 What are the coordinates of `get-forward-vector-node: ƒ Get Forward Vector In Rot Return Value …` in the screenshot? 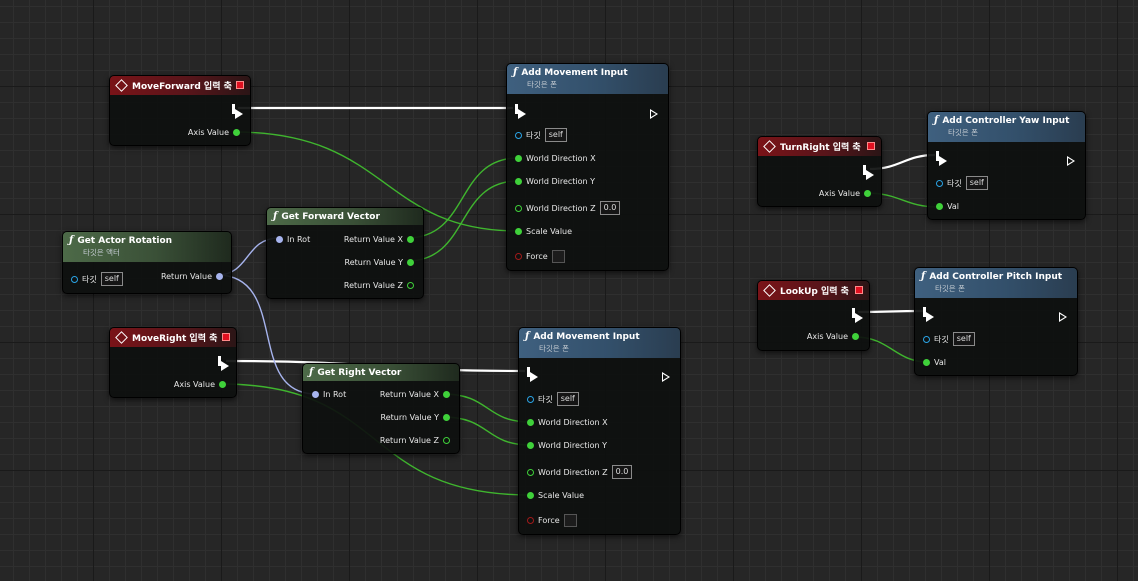 It's located at (345, 253).